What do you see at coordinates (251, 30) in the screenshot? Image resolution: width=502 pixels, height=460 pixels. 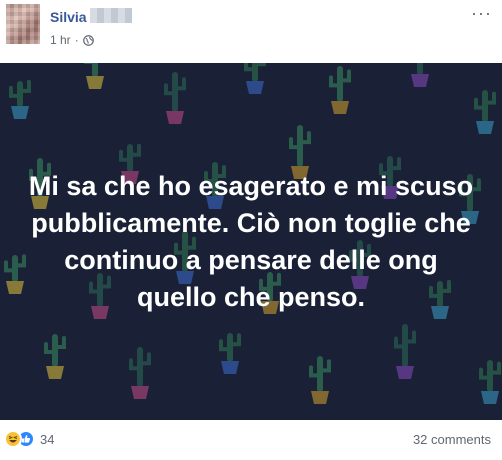 I see `post-header: Silvia 1 hr · ···` at bounding box center [251, 30].